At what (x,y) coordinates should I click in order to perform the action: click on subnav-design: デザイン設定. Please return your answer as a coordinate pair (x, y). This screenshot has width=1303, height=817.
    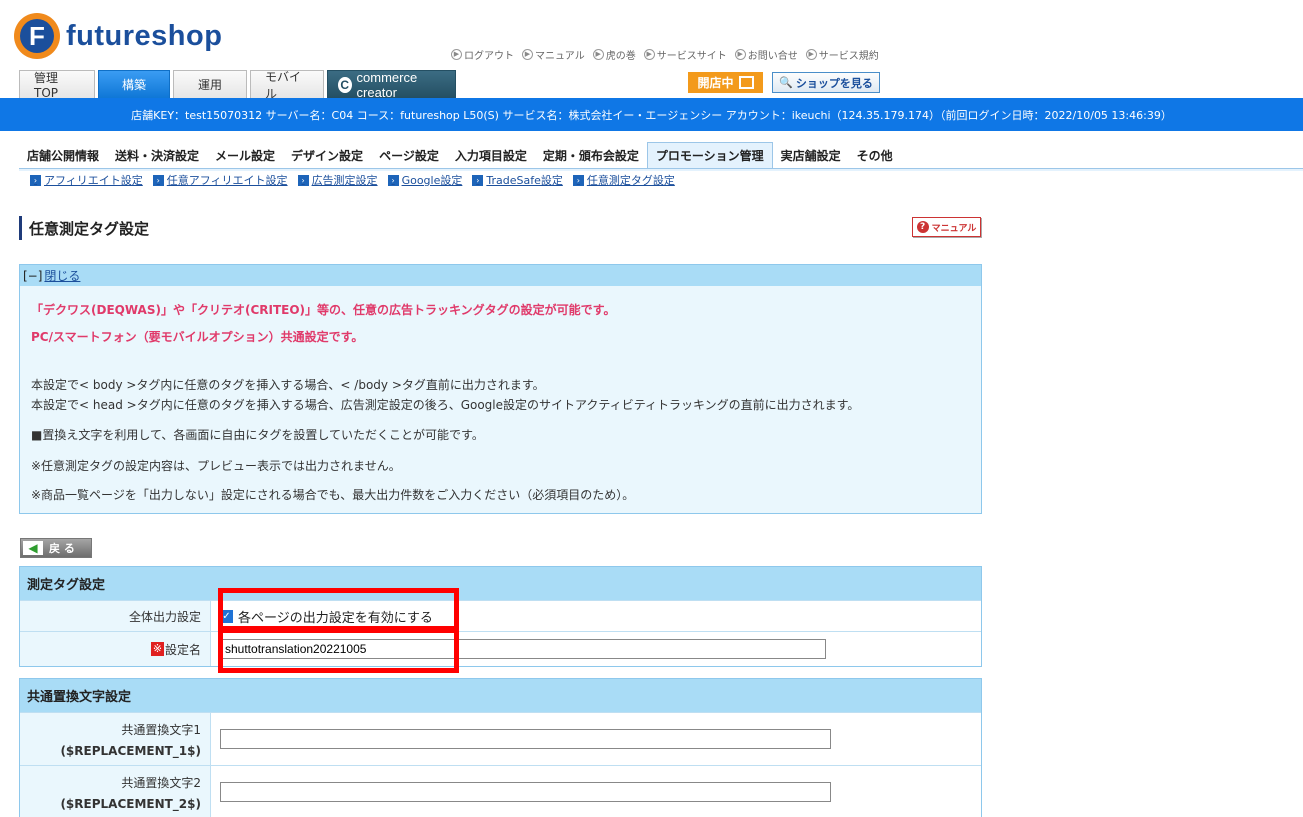
    Looking at the image, I should click on (327, 155).